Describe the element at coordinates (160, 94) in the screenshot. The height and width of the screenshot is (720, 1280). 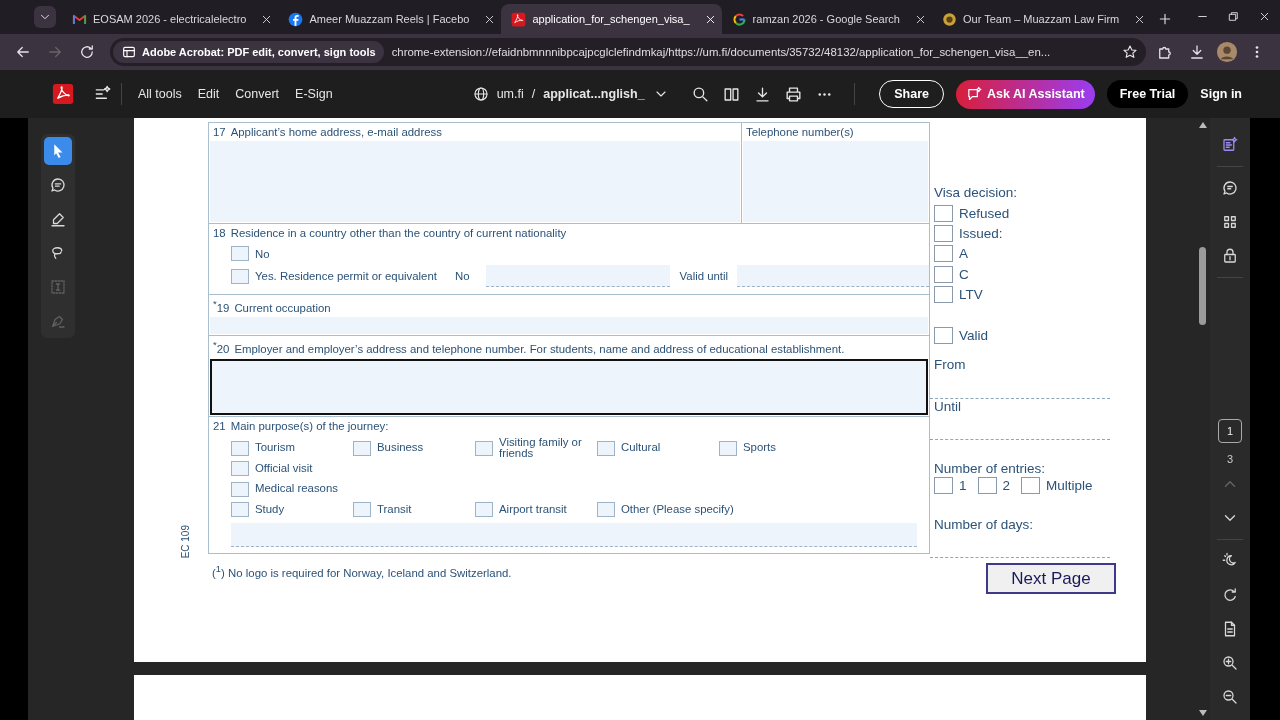
I see `menu-item: All tools` at that location.